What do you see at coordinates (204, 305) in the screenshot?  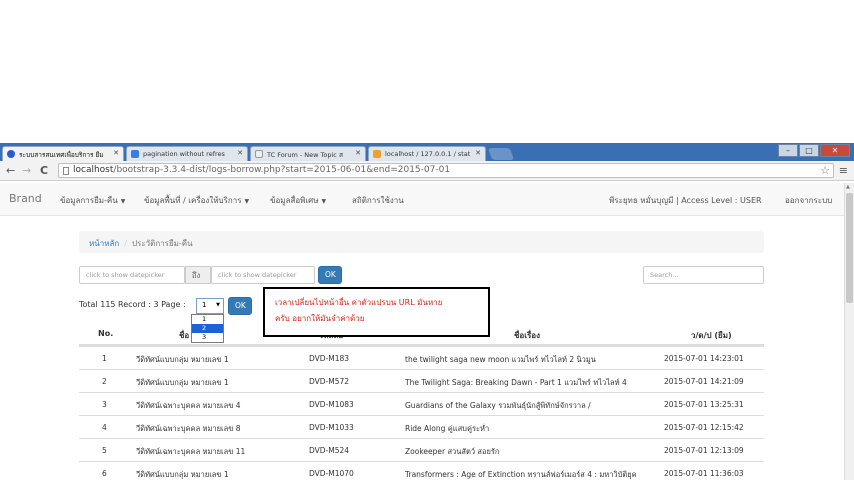 I see `page-select-value: 1` at bounding box center [204, 305].